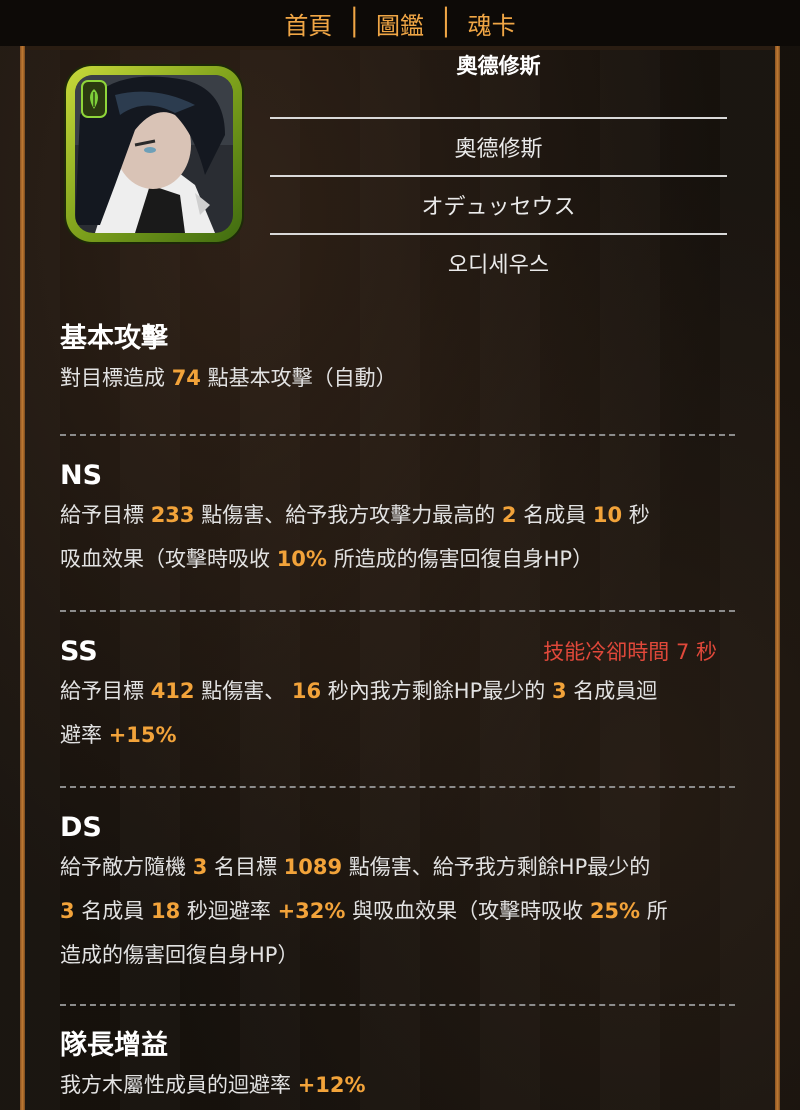 Image resolution: width=800 pixels, height=1110 pixels. Describe the element at coordinates (306, 691) in the screenshot. I see `value: 16` at that location.